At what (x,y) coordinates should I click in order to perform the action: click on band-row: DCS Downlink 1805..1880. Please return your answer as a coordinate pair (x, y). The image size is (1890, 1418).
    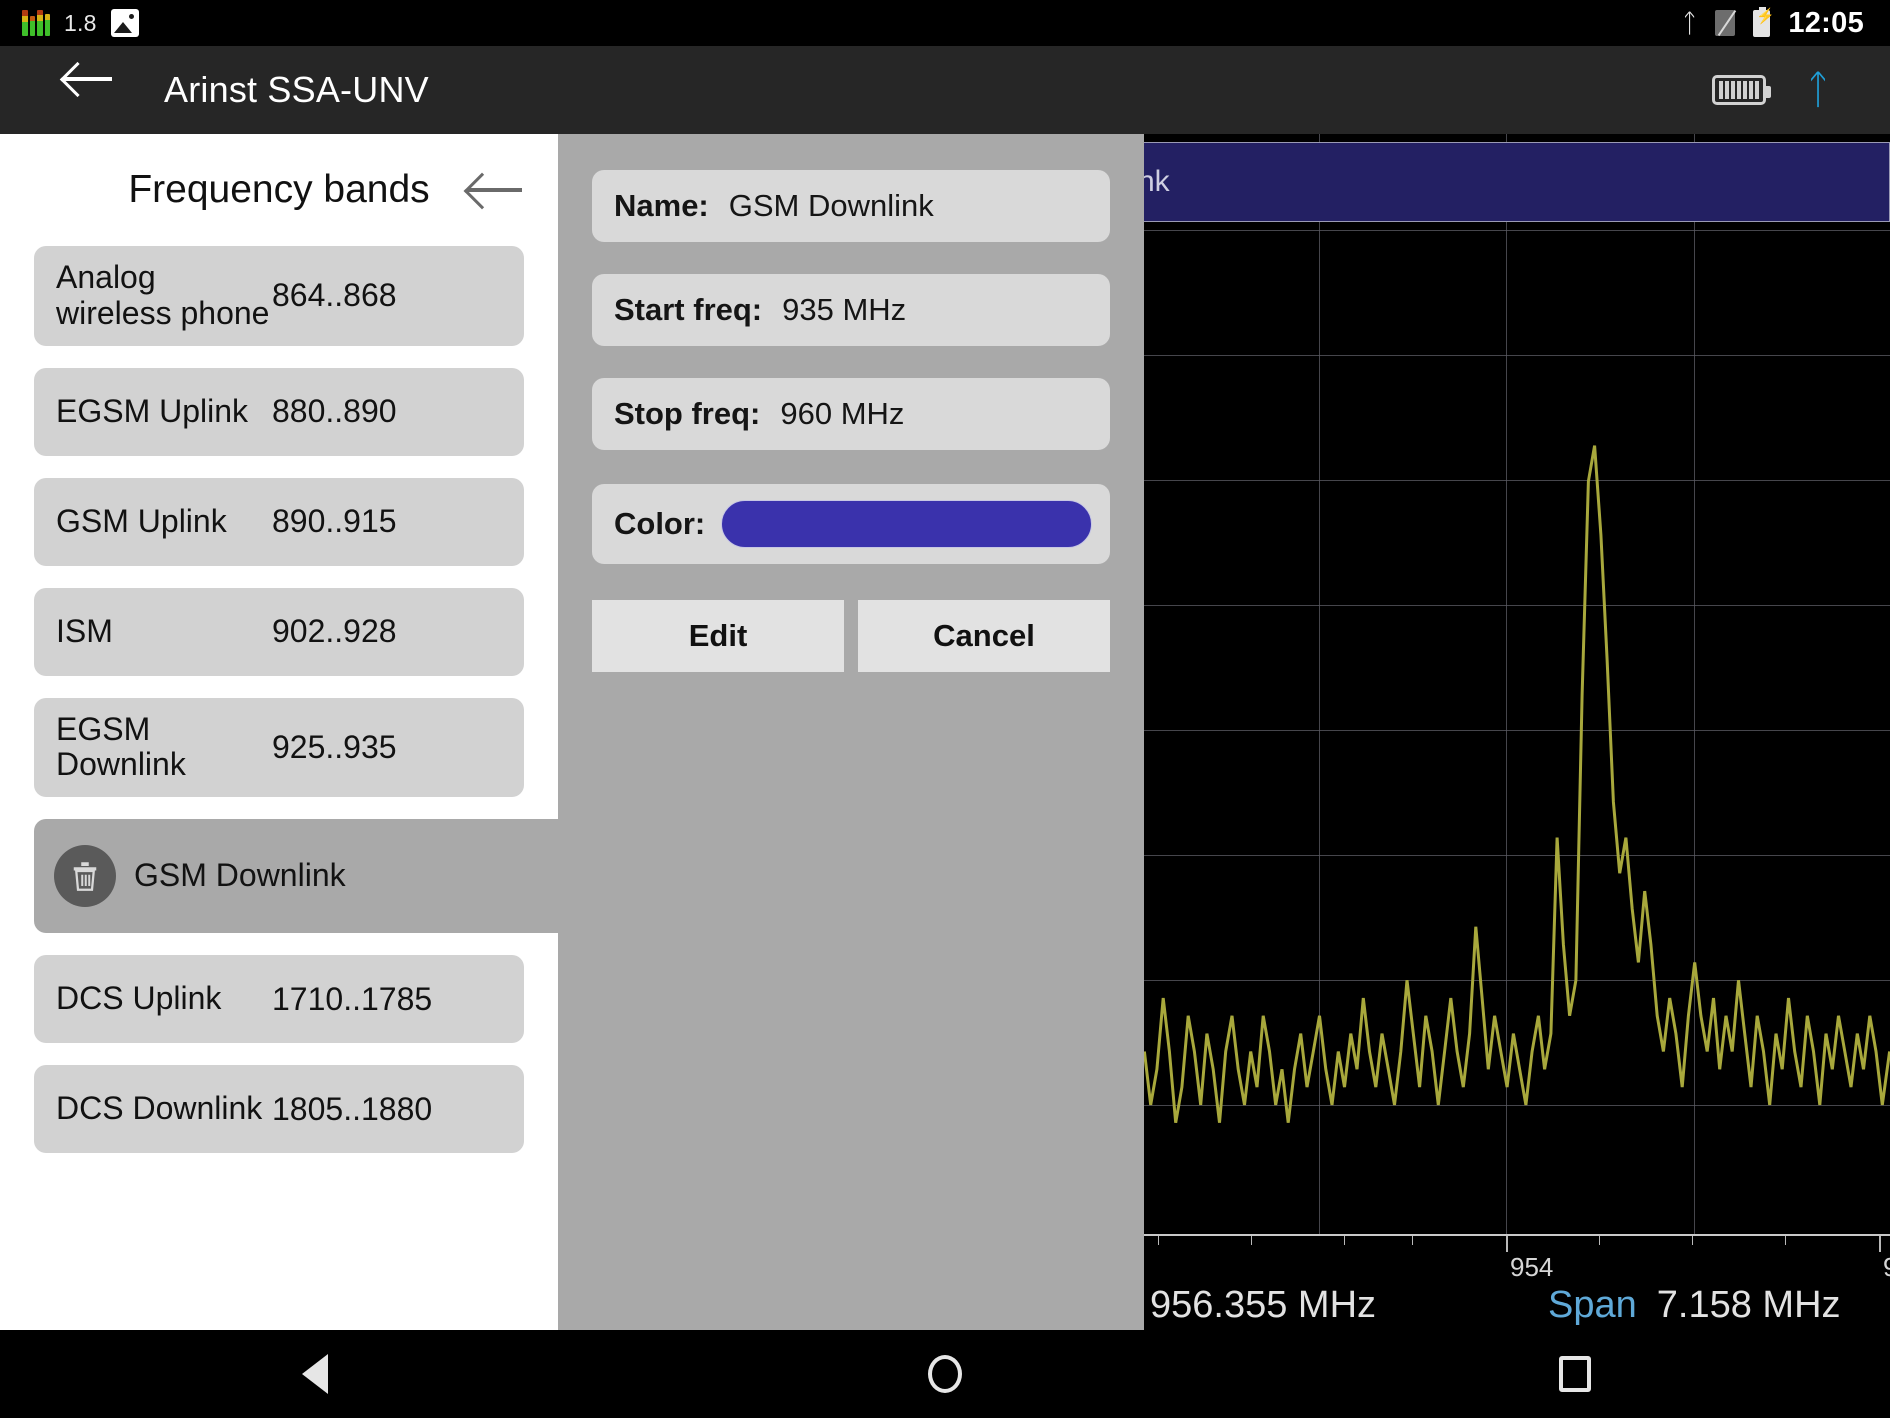
    Looking at the image, I should click on (279, 1109).